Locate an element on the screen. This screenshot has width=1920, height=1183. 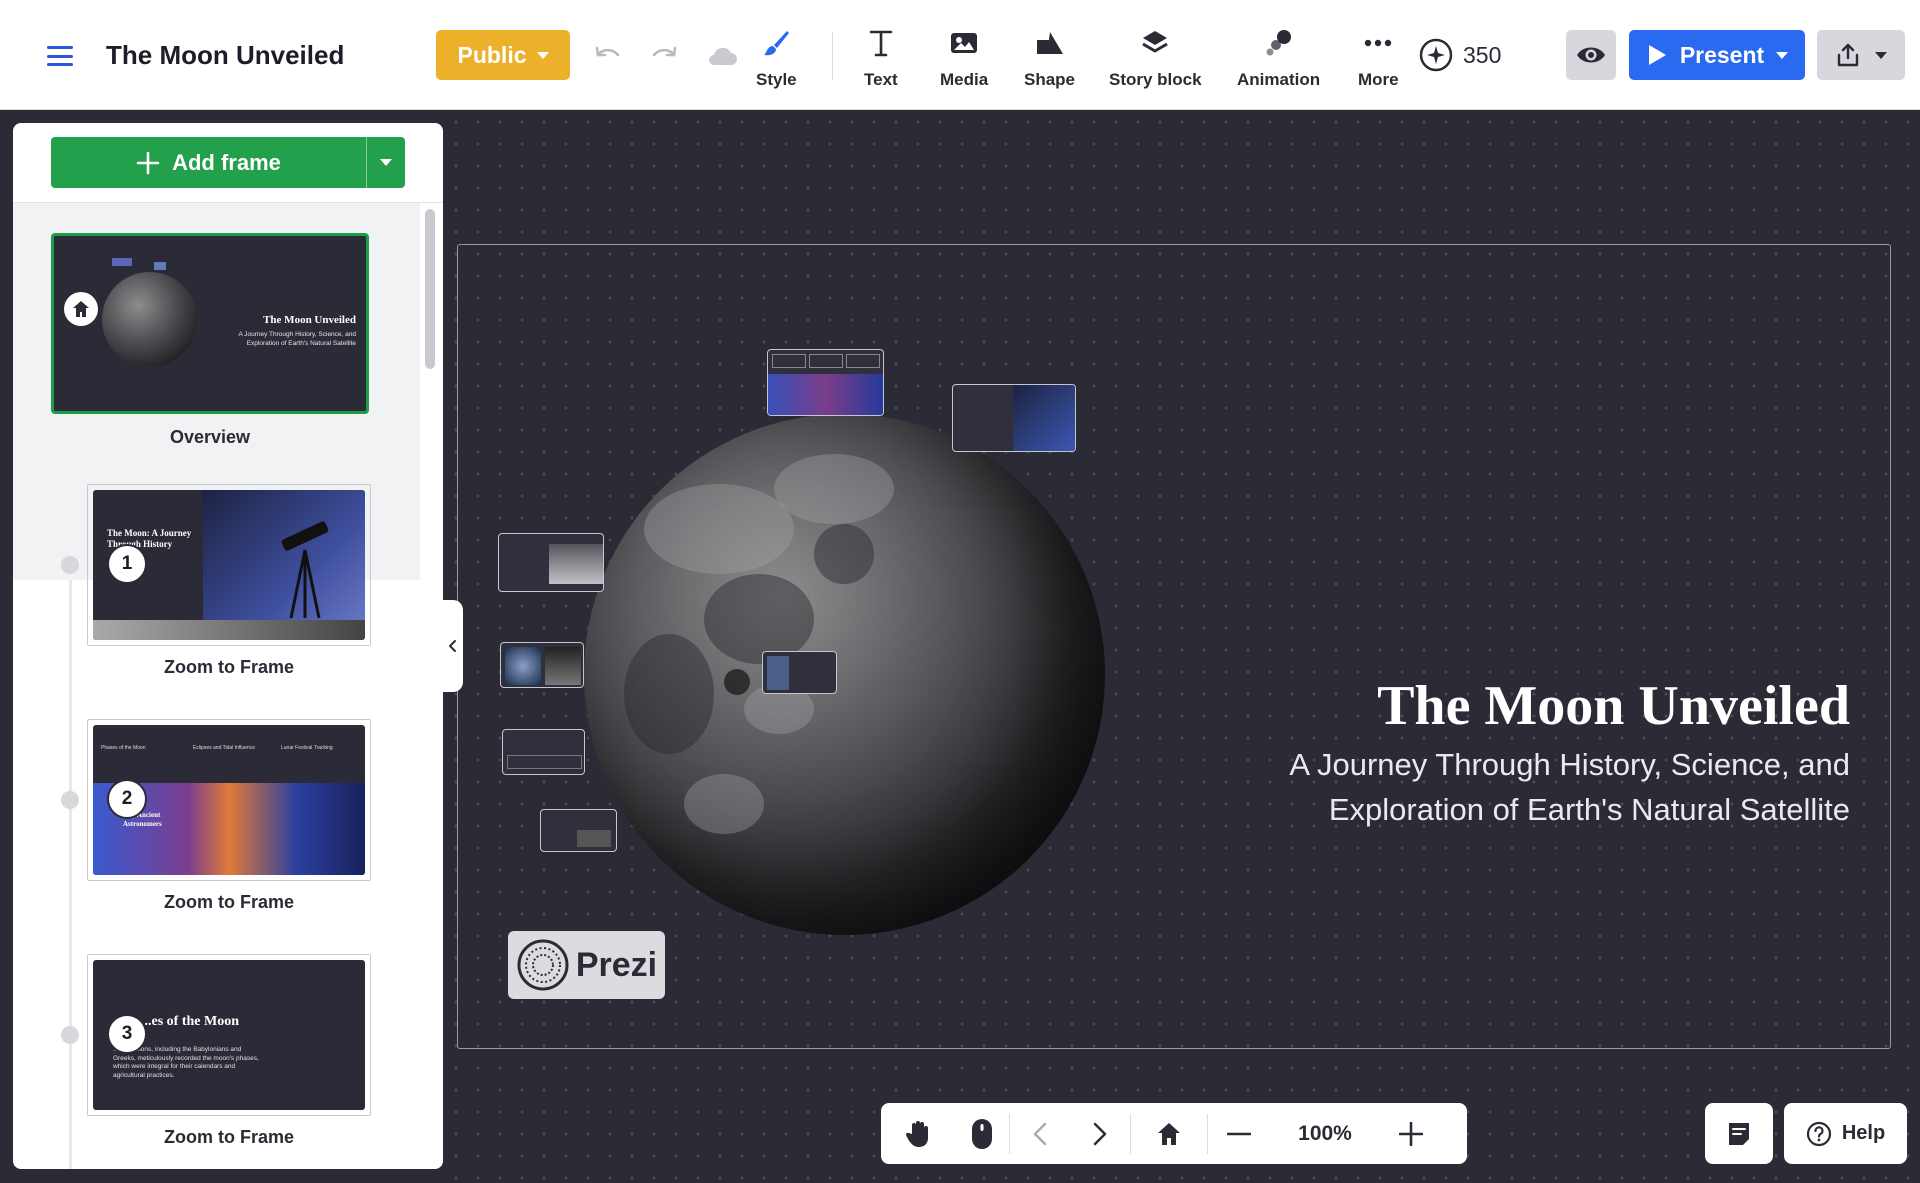
mouse-mode-button is located at coordinates (982, 1133).